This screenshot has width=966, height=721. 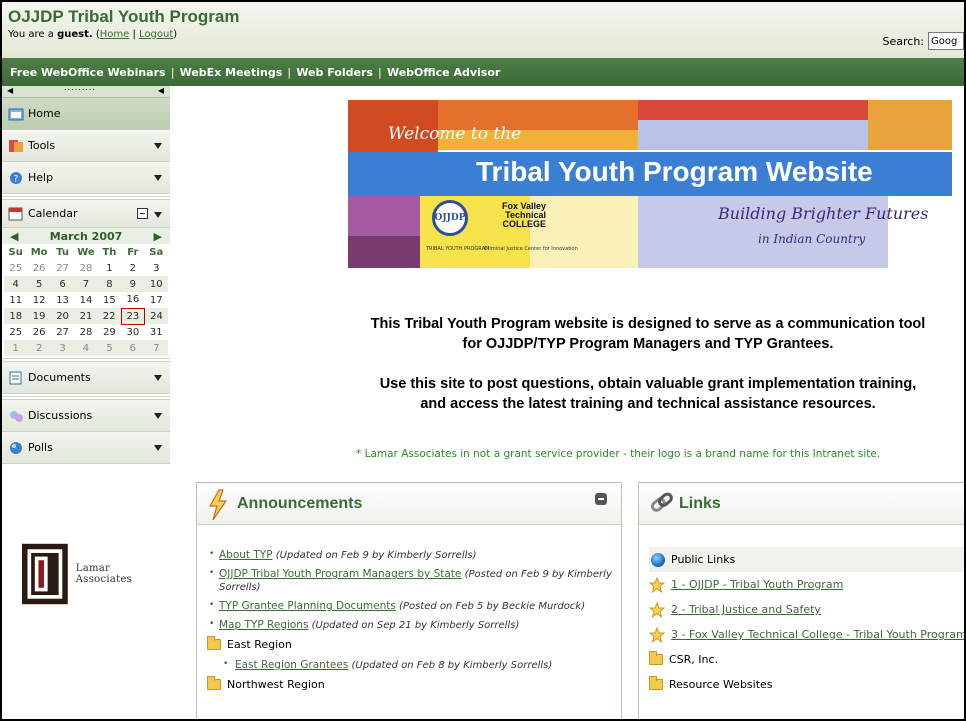 I want to click on sidebar-item-help: ? Help, so click(x=86, y=178).